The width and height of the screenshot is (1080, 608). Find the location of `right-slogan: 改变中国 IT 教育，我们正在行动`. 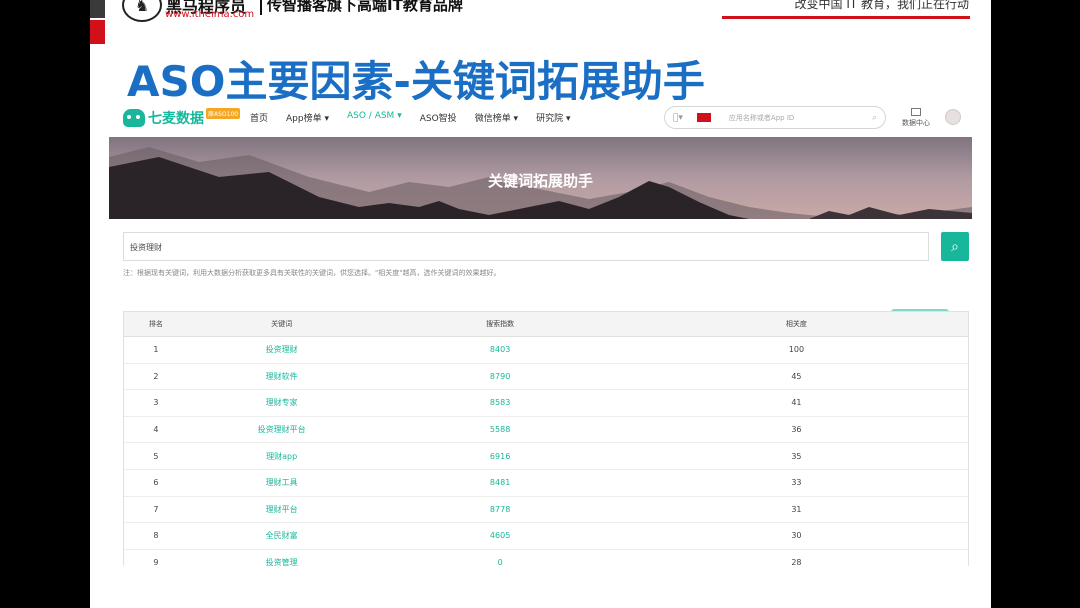

right-slogan: 改变中国 IT 教育，我们正在行动 is located at coordinates (882, 5).